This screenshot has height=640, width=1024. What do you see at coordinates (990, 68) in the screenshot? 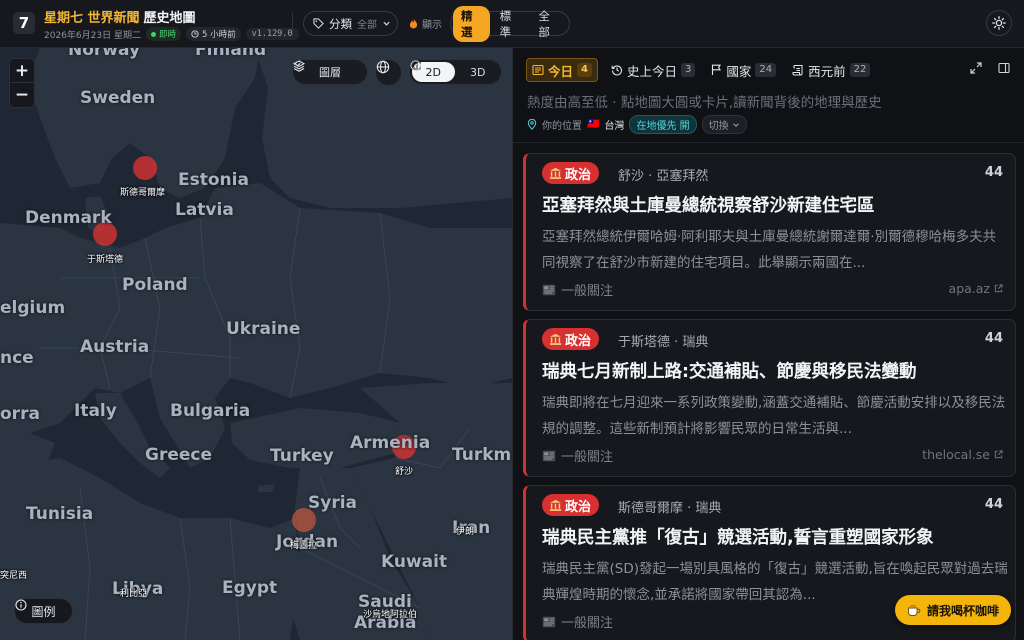
I see `panel-actions` at bounding box center [990, 68].